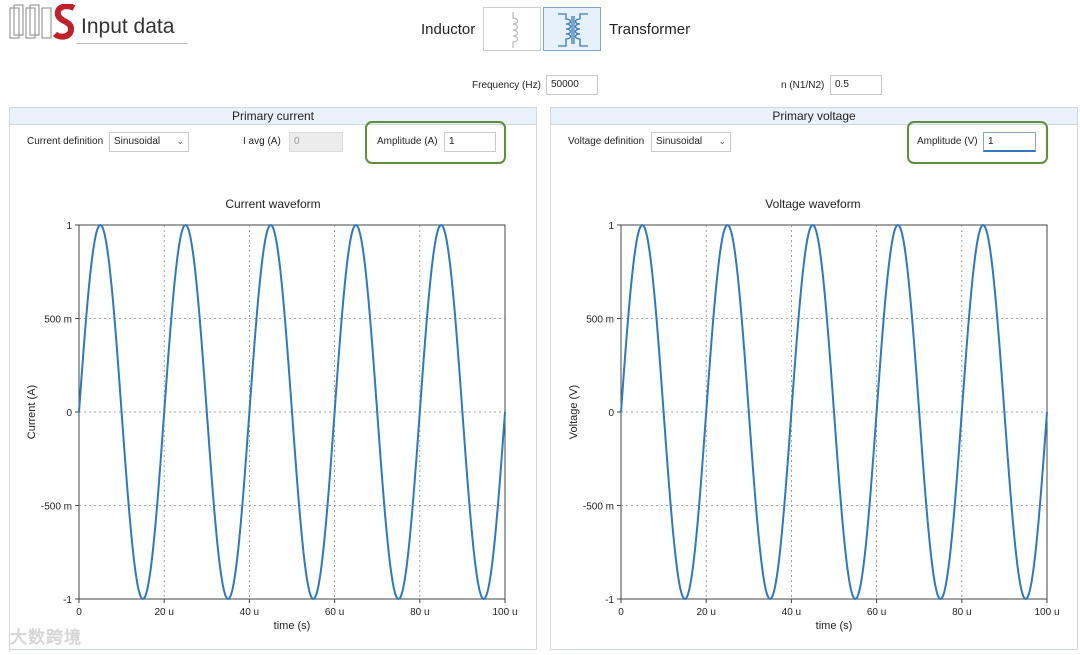  What do you see at coordinates (69, 413) in the screenshot?
I see `current-y-tick-label: 0` at bounding box center [69, 413].